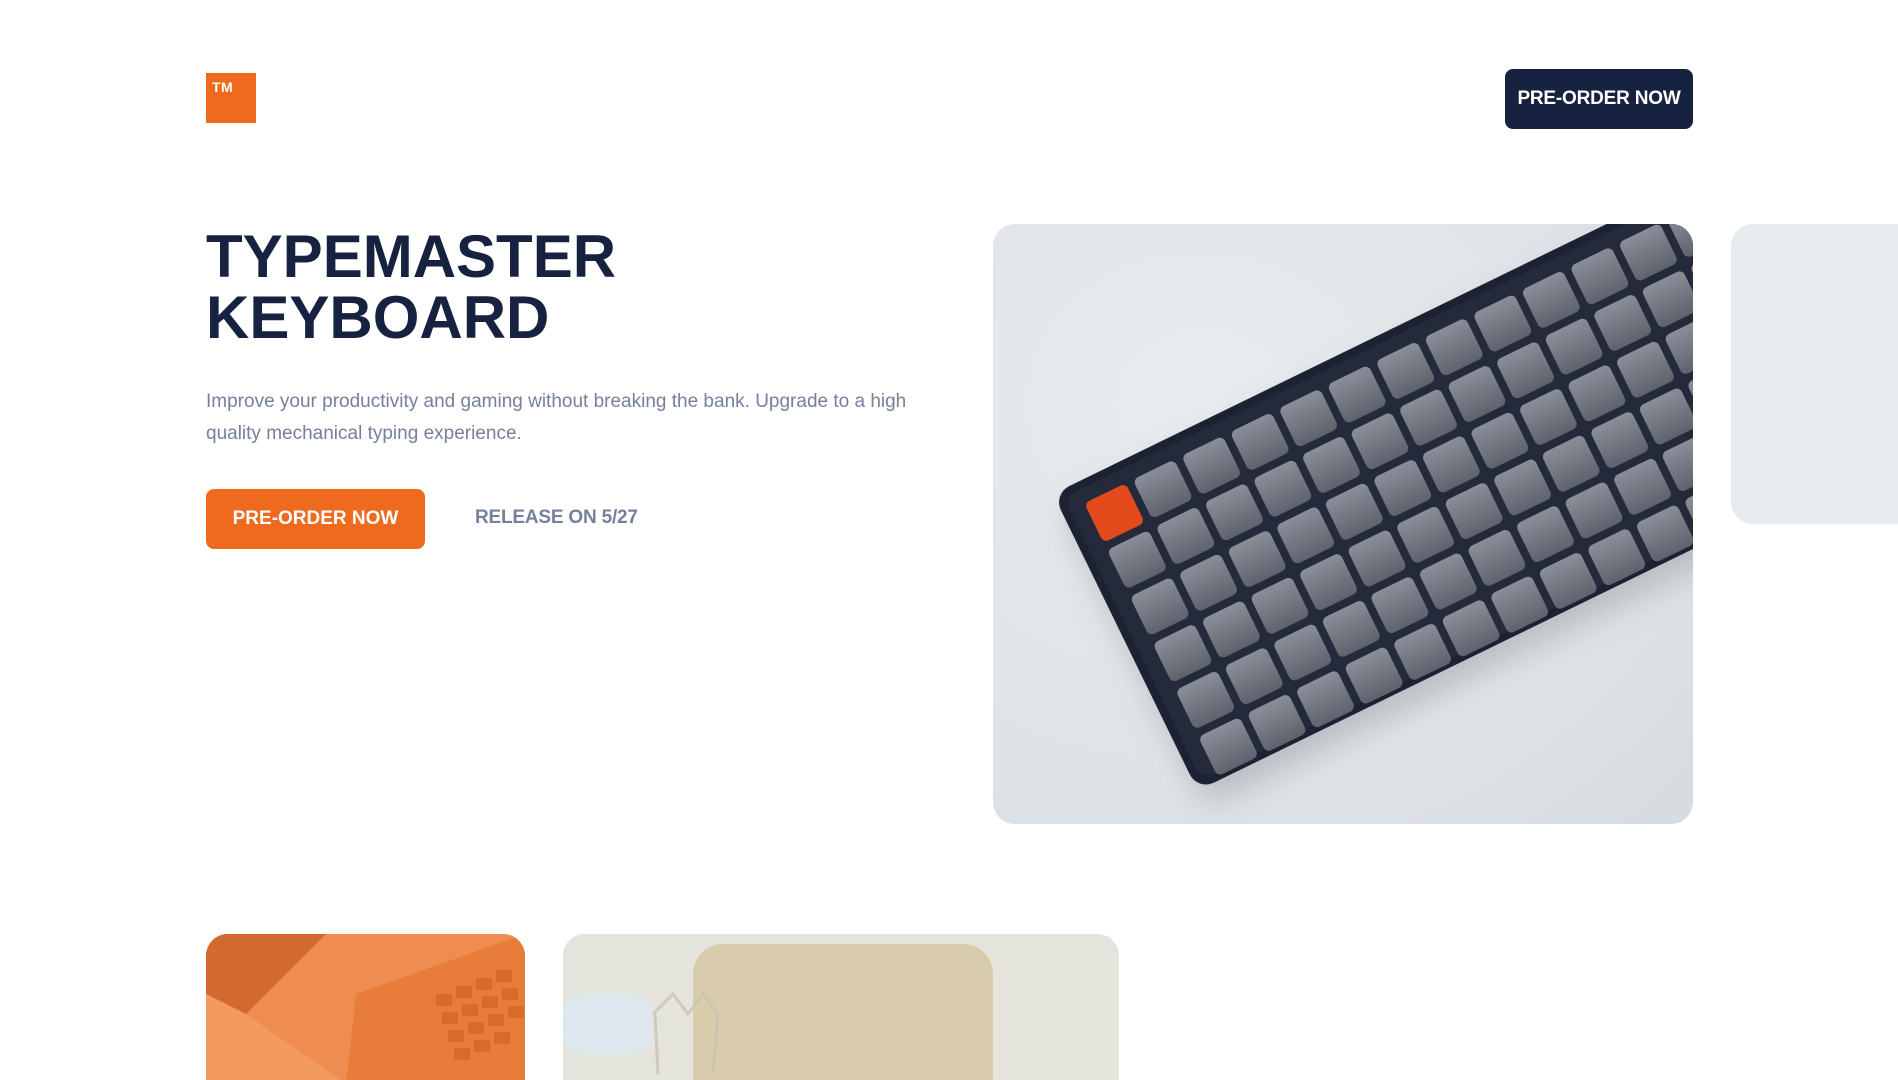  I want to click on logo: TM, so click(231, 98).